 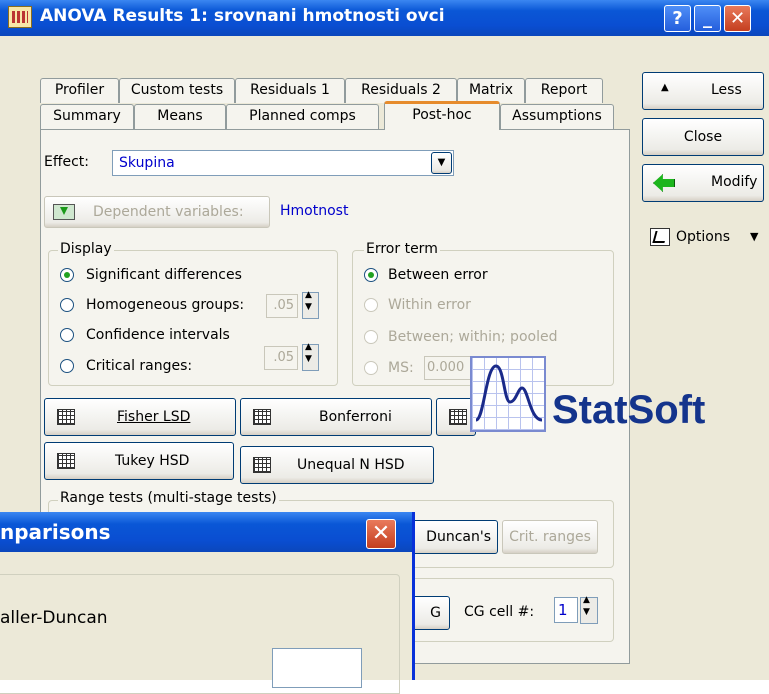 What do you see at coordinates (566, 610) in the screenshot?
I see `cg-cell-input: 1` at bounding box center [566, 610].